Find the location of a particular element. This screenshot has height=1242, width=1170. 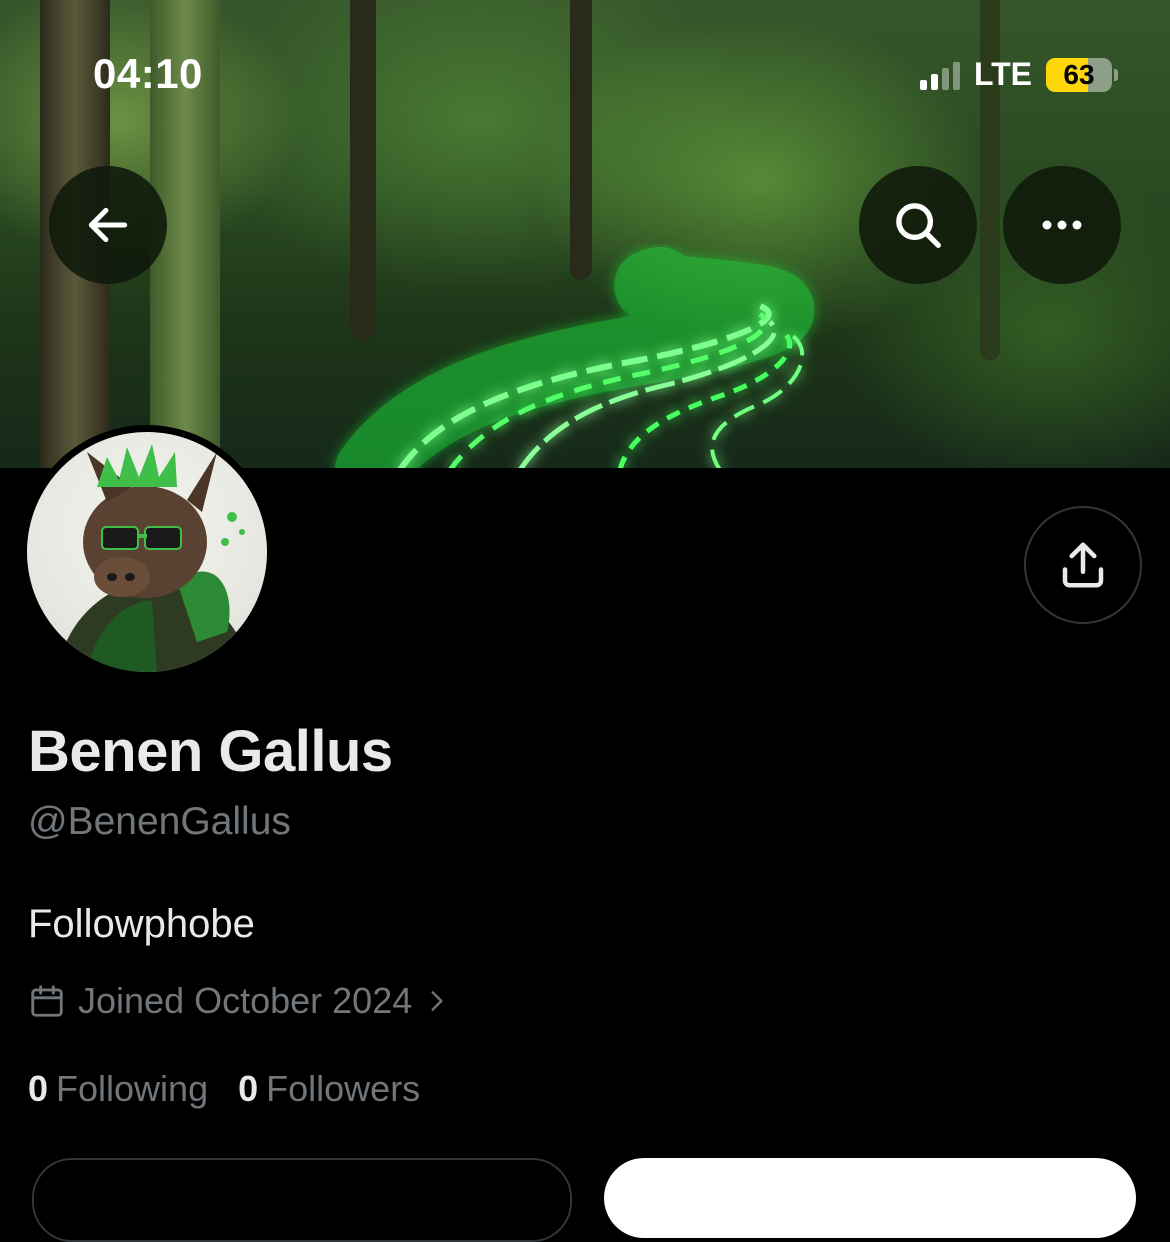

search-icon is located at coordinates (918, 225).